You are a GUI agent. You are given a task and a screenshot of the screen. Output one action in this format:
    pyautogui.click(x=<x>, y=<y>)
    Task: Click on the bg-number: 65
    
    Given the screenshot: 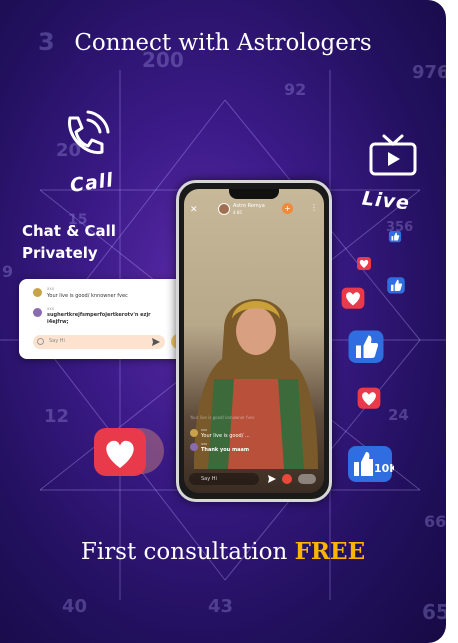 What is the action you would take?
    pyautogui.click(x=434, y=612)
    